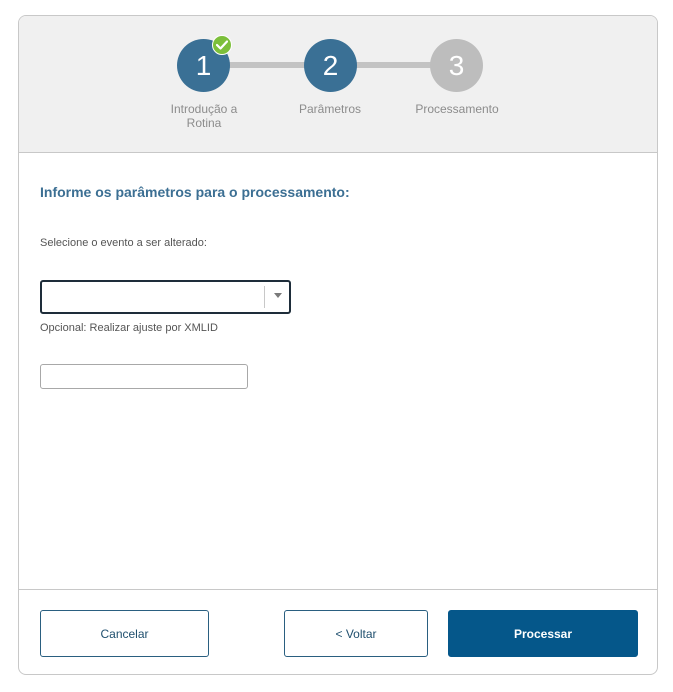 This screenshot has width=673, height=692. Describe the element at coordinates (222, 45) in the screenshot. I see `check-icon` at that location.